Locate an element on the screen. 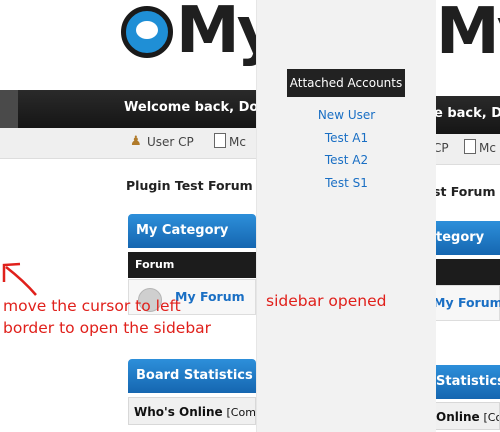 This screenshot has height=432, width=500. arrow-icon is located at coordinates (19, 279).